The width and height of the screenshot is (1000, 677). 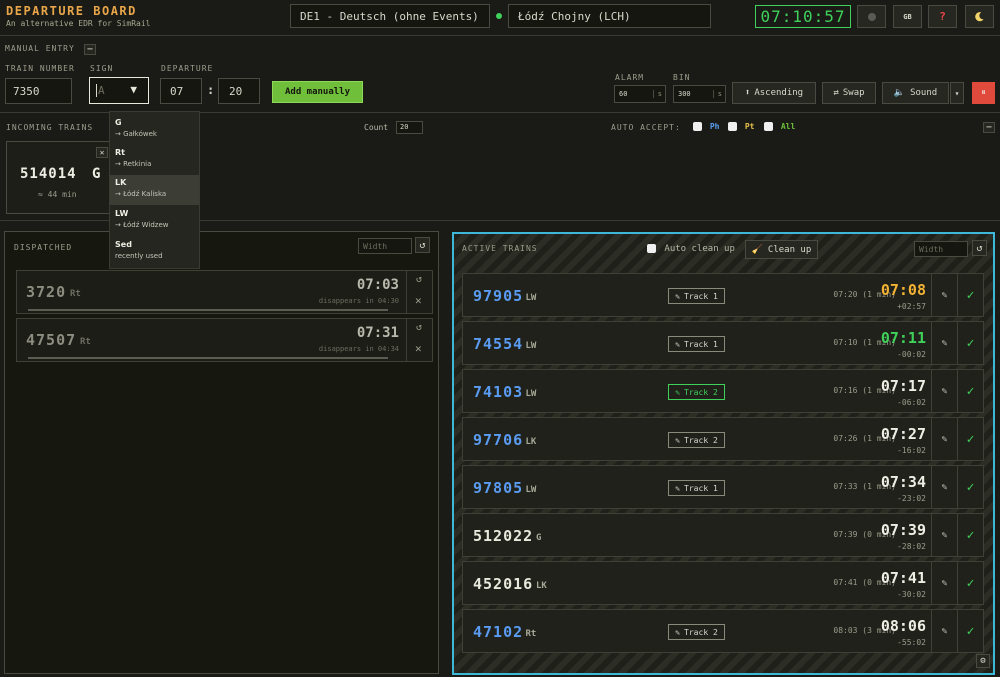 I want to click on auto-accept-ph: Ph, so click(x=706, y=126).